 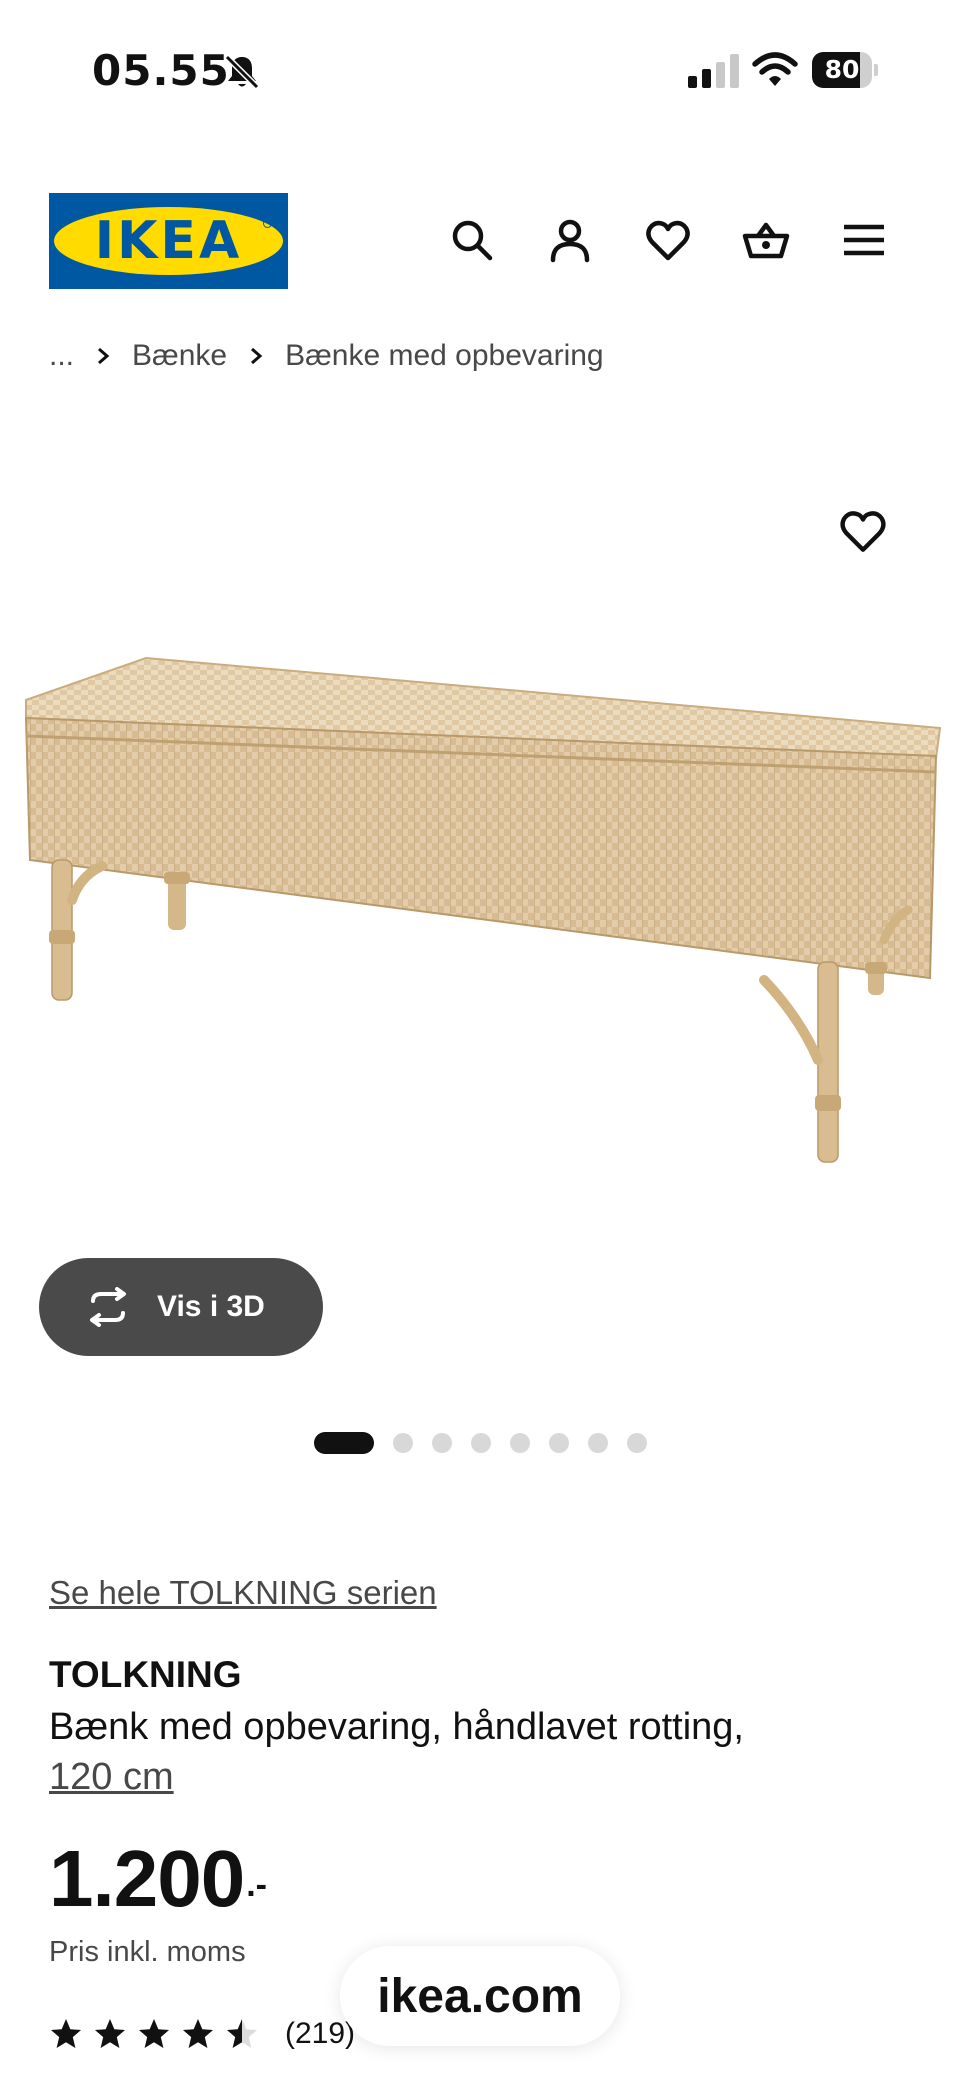 What do you see at coordinates (108, 1307) in the screenshot?
I see `rotate-3d-icon` at bounding box center [108, 1307].